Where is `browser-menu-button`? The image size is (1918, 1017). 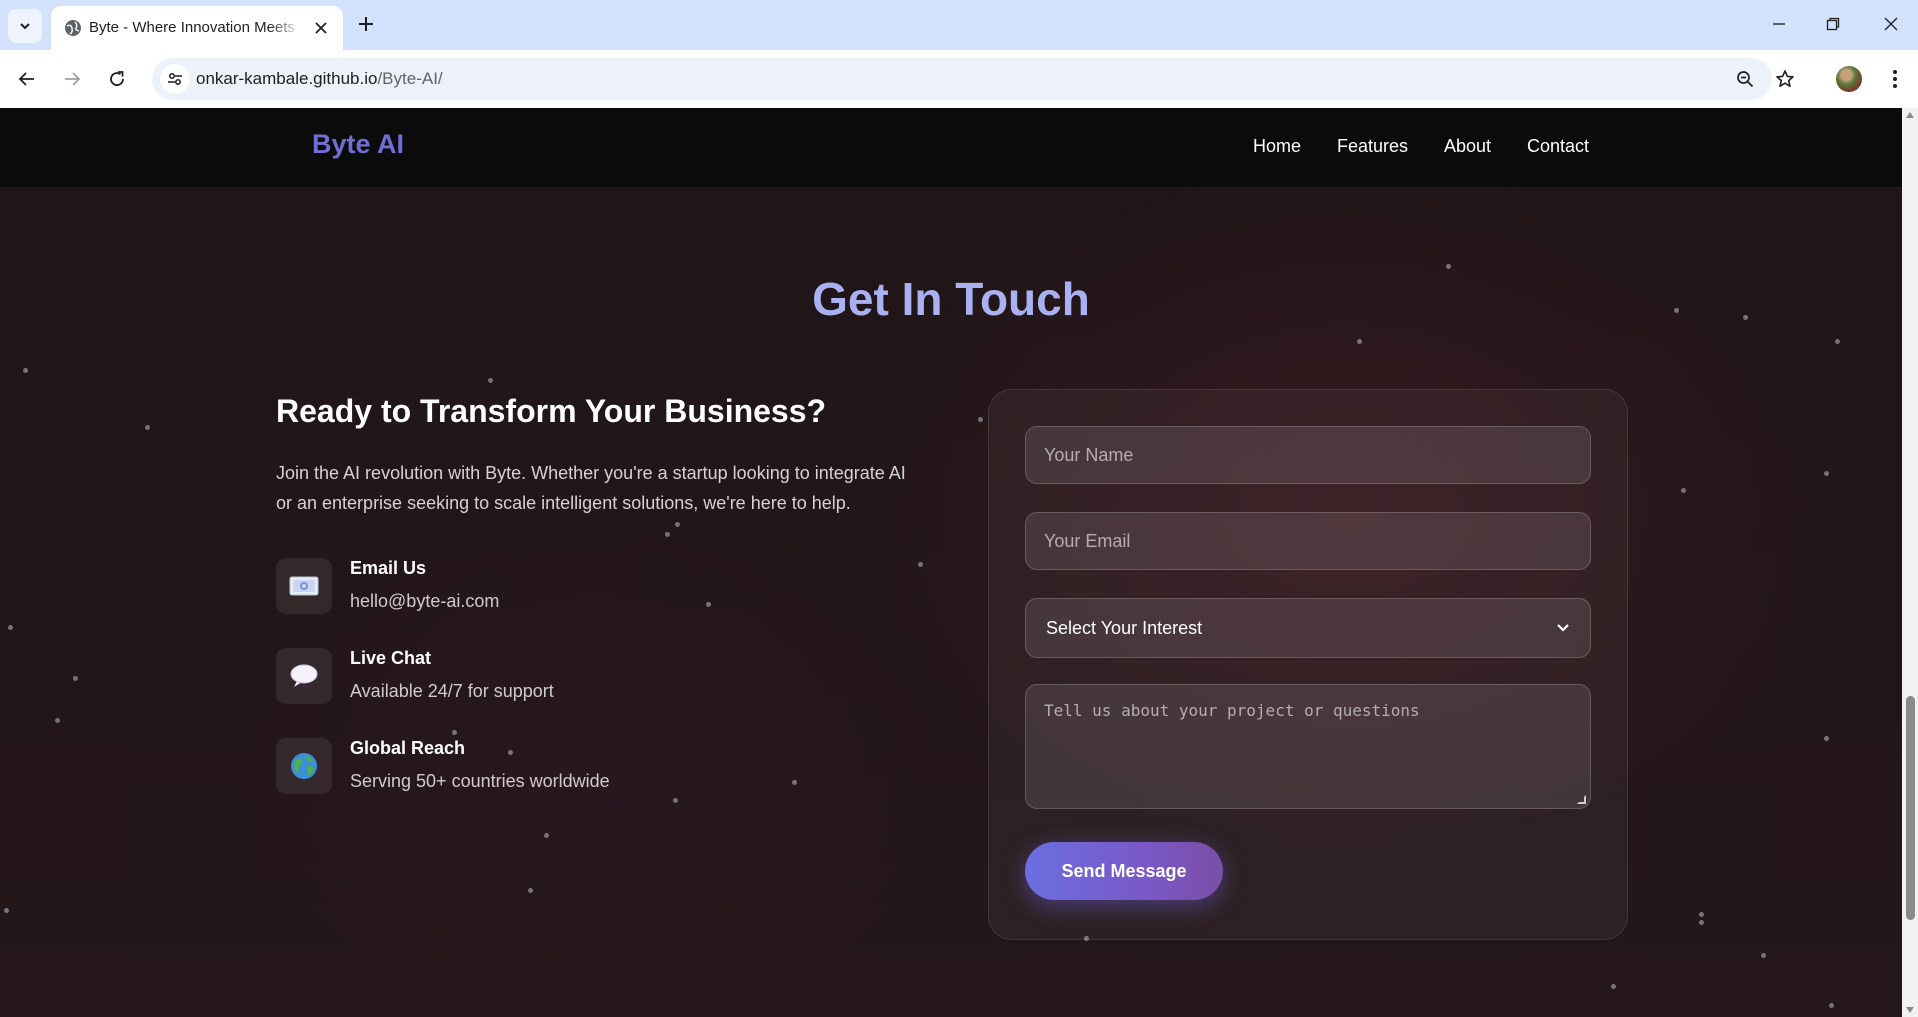 browser-menu-button is located at coordinates (1895, 79).